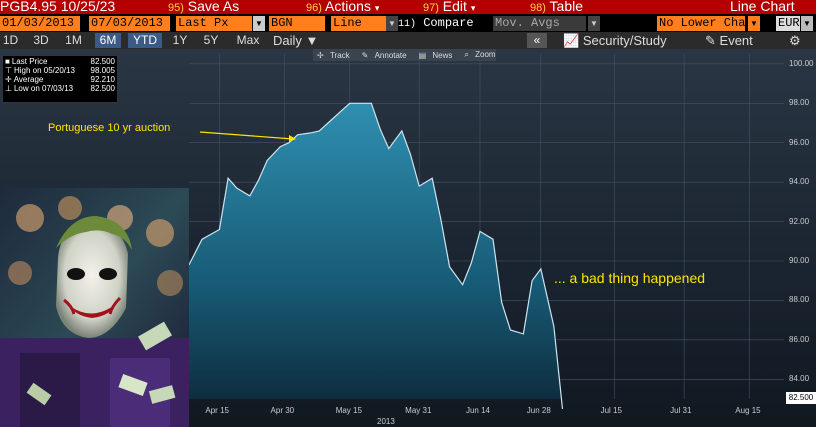 The width and height of the screenshot is (816, 427). I want to click on y-tick-label: 96.00, so click(799, 142).